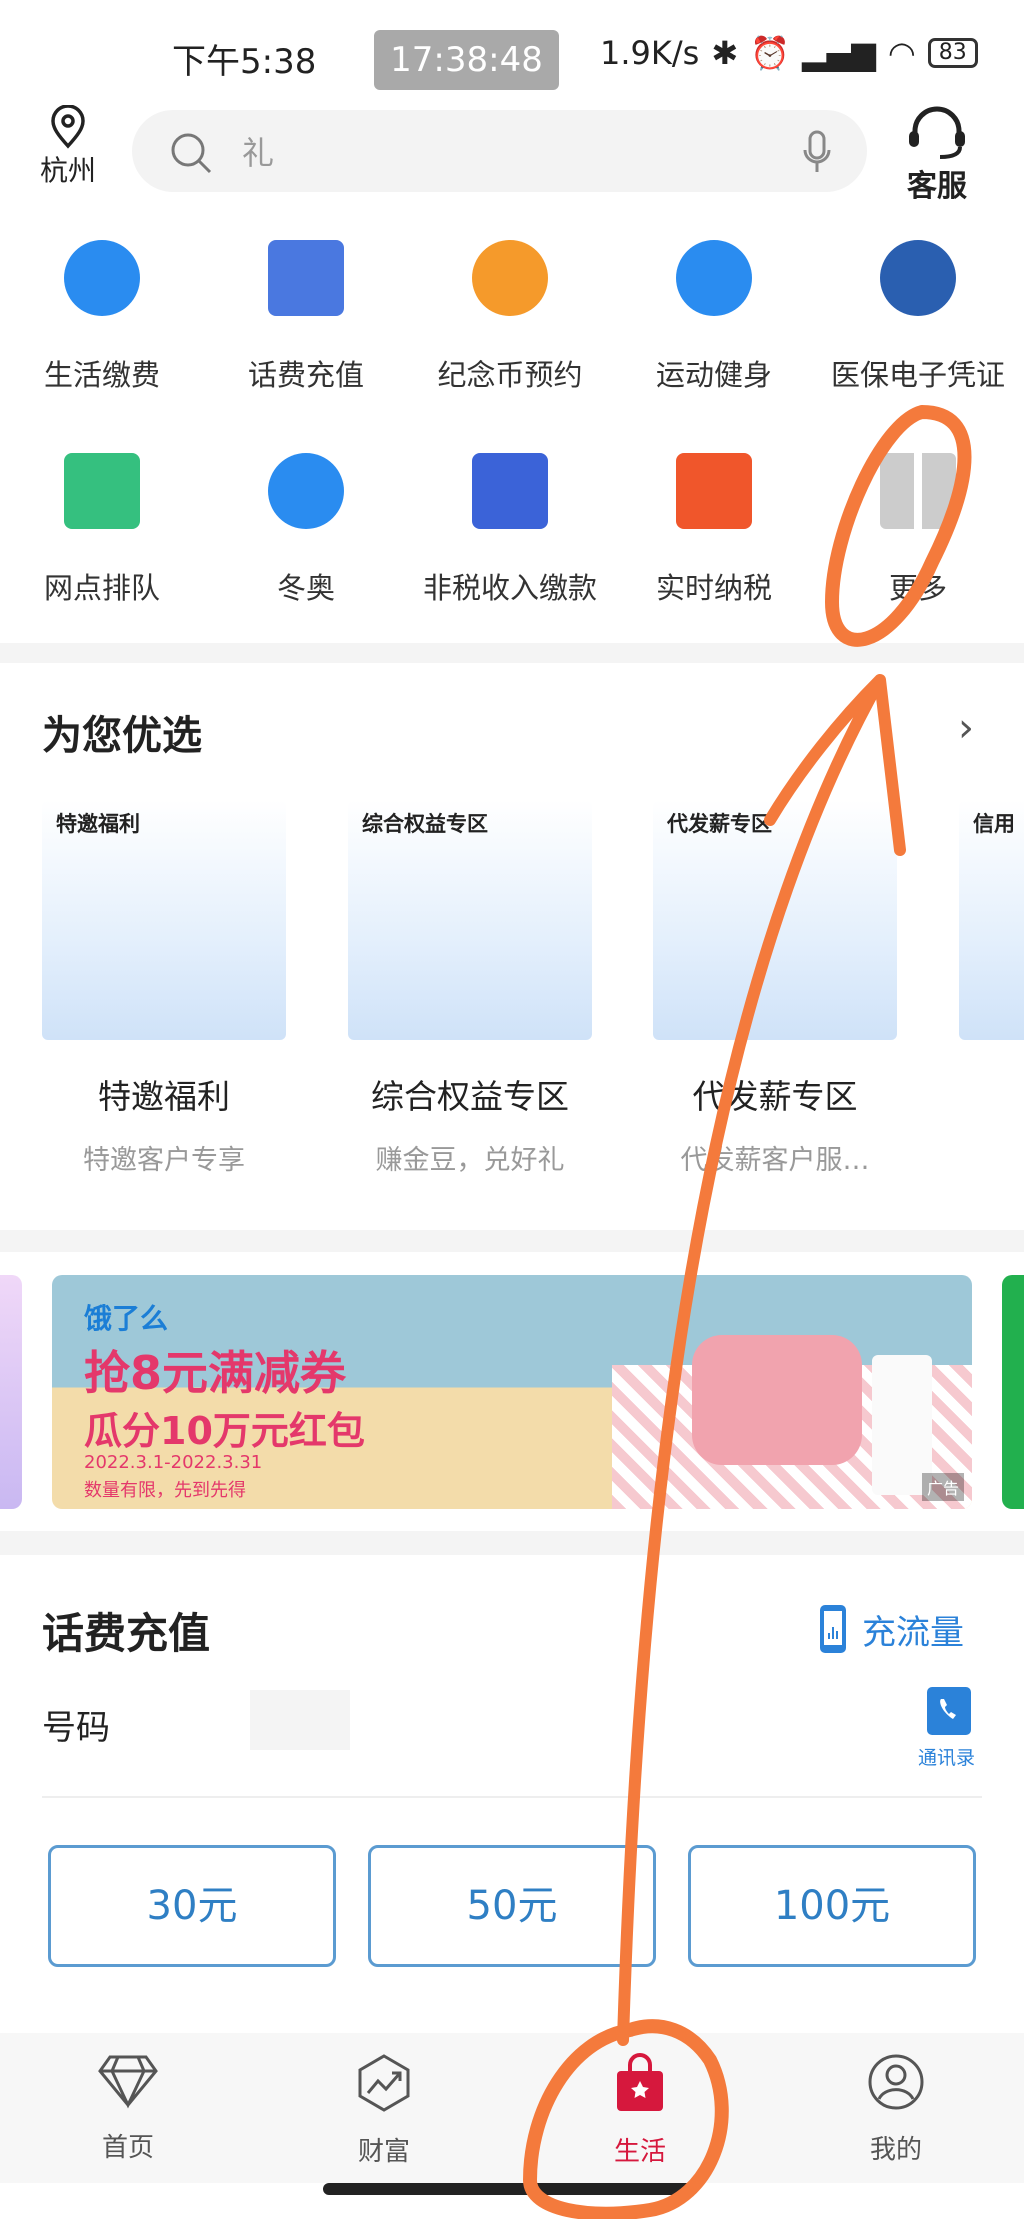 Image resolution: width=1024 pixels, height=2219 pixels. I want to click on card-subtitle: 信, so click(991, 1157).